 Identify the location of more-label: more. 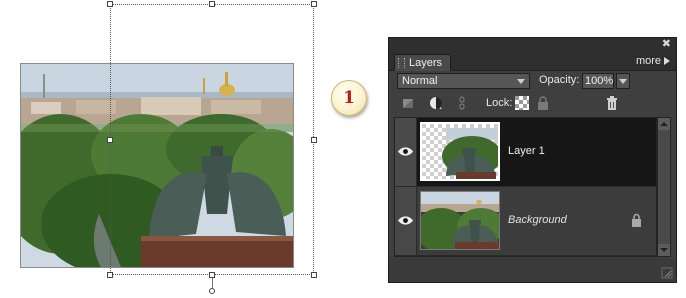
(648, 61).